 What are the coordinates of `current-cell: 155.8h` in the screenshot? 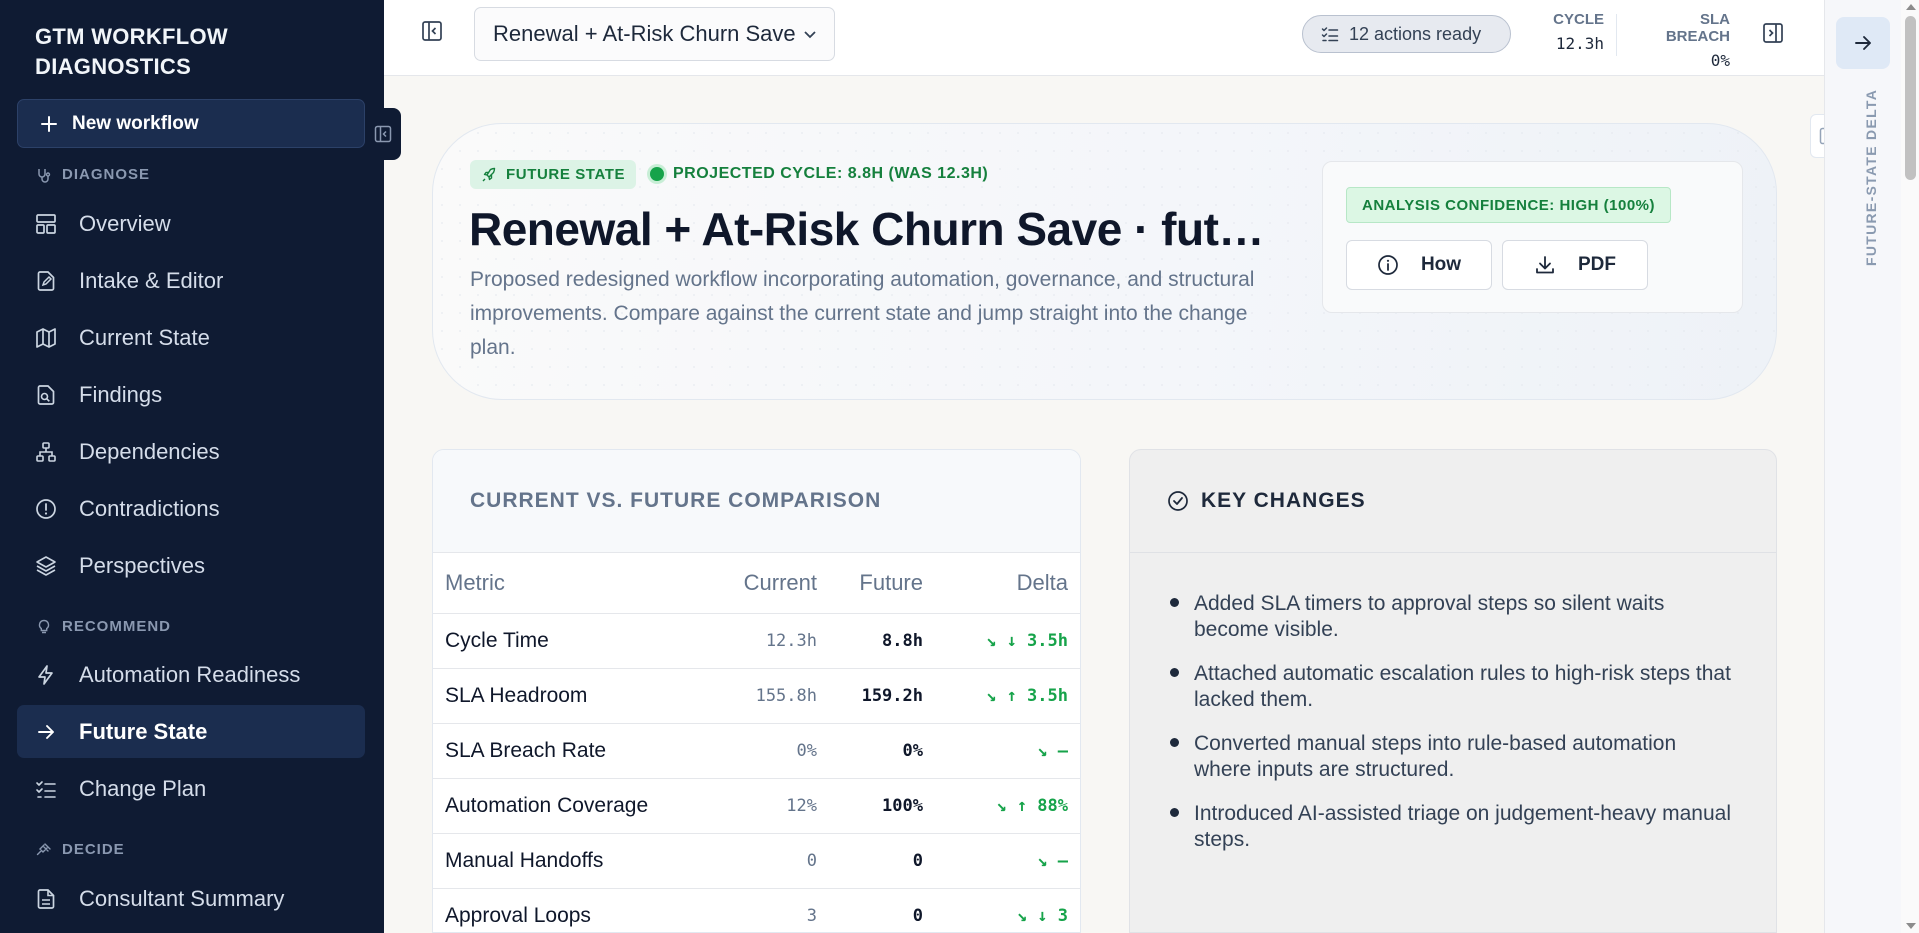 It's located at (776, 696).